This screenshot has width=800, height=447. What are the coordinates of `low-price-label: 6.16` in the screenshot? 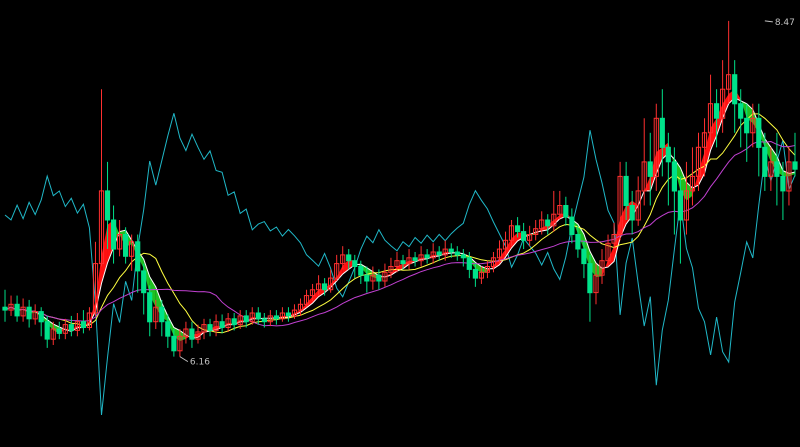 It's located at (200, 363).